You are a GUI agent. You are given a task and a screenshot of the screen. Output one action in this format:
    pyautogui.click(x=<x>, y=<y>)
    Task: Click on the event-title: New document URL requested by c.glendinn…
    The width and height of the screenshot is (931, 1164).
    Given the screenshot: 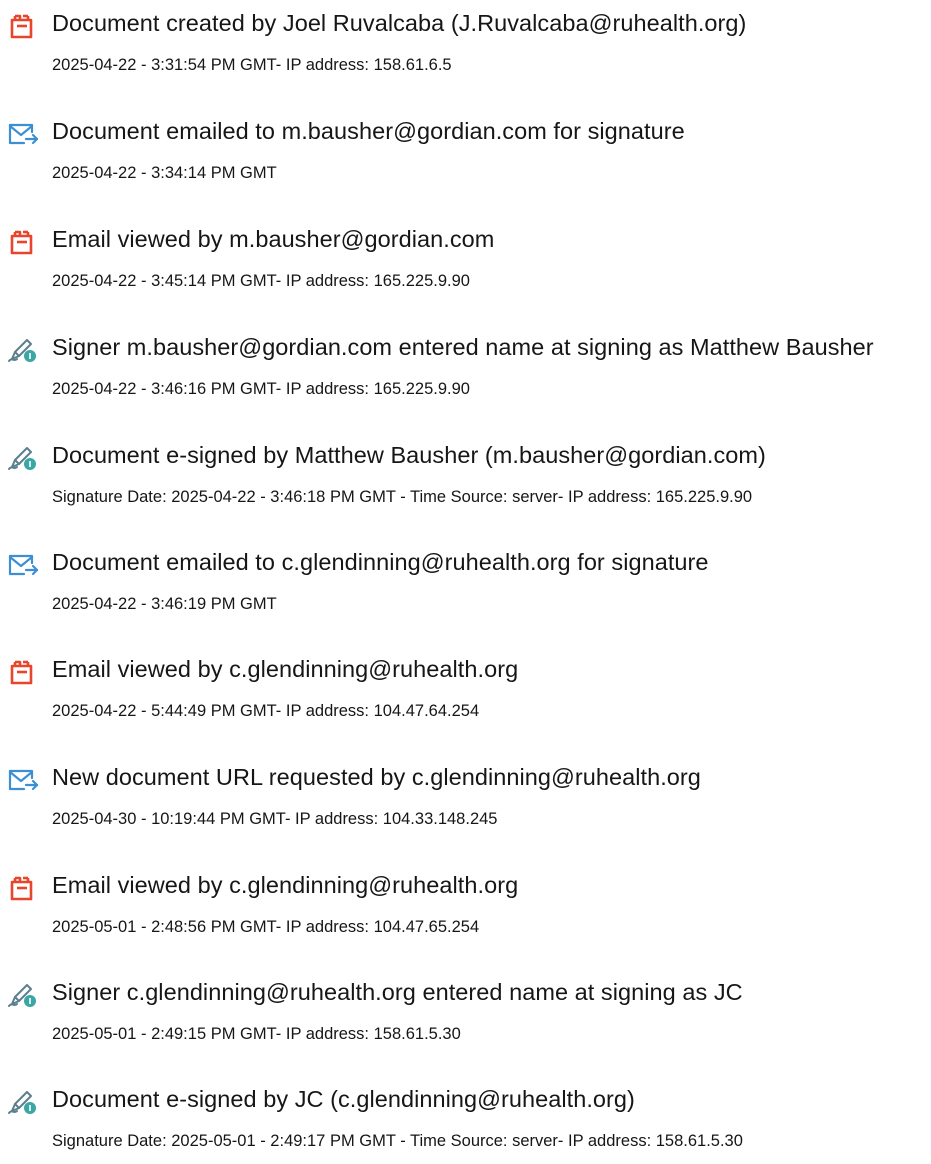 What is the action you would take?
    pyautogui.click(x=376, y=777)
    